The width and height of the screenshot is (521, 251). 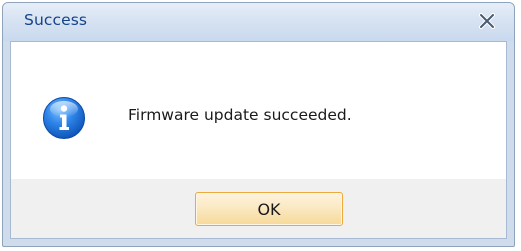 What do you see at coordinates (258, 22) in the screenshot?
I see `title-bar: Success` at bounding box center [258, 22].